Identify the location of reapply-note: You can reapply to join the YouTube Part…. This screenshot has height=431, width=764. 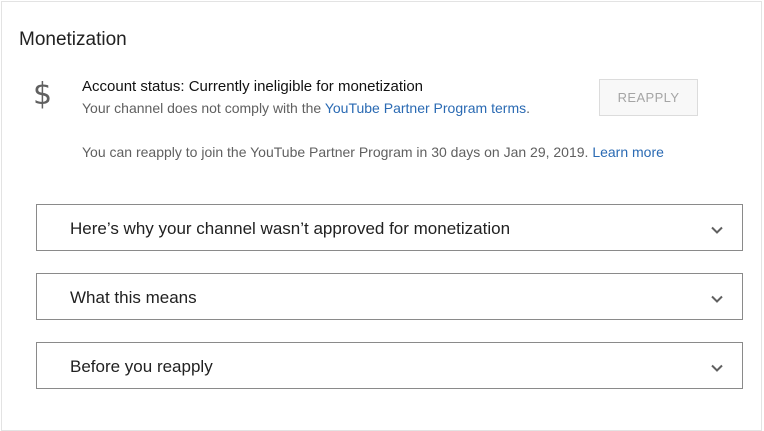
(373, 152).